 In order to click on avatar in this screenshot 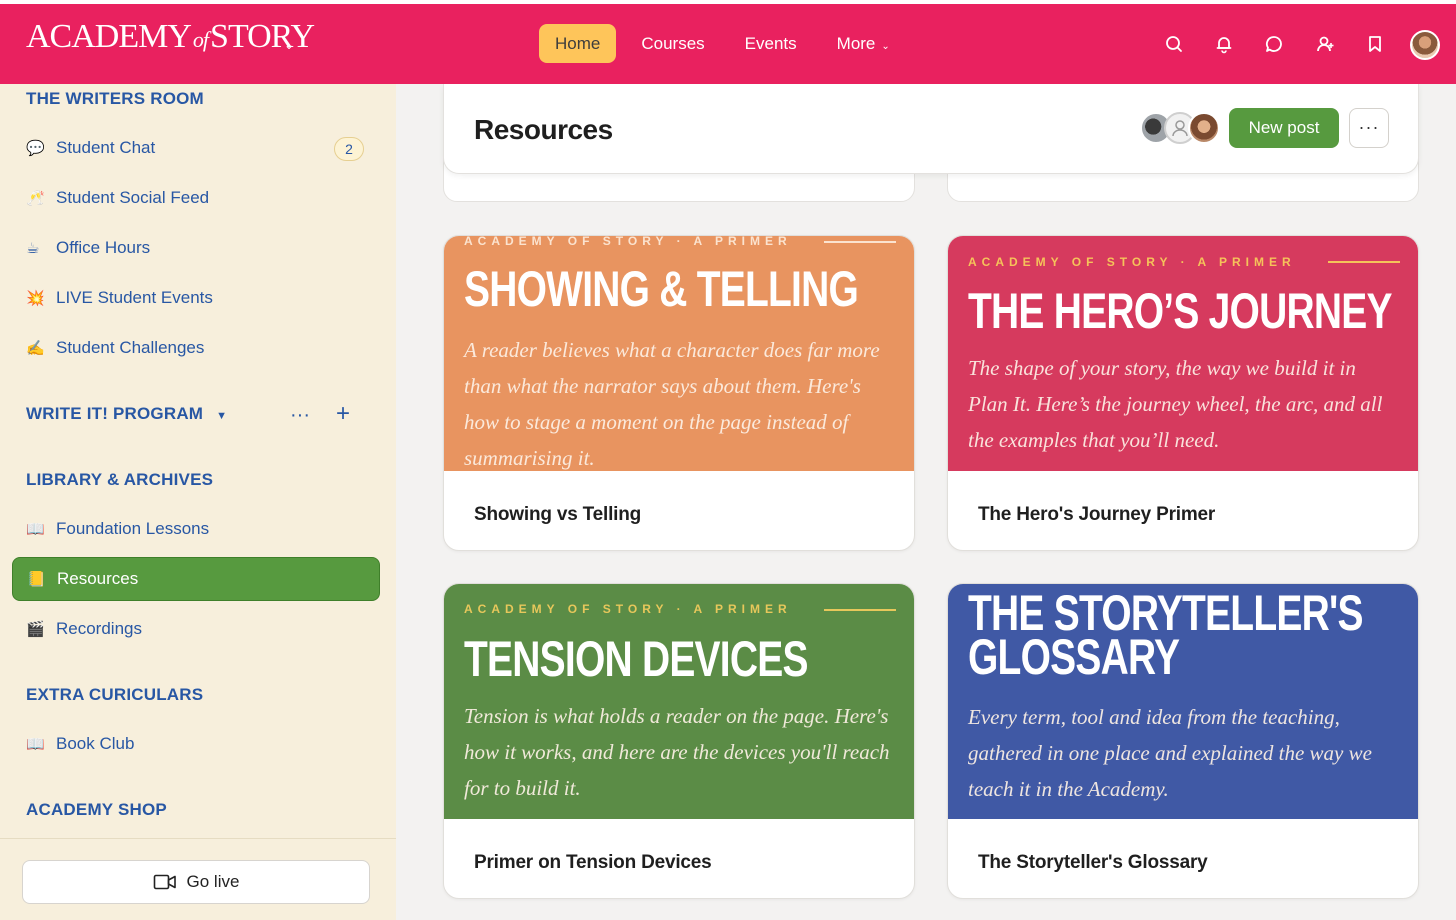, I will do `click(1204, 128)`.